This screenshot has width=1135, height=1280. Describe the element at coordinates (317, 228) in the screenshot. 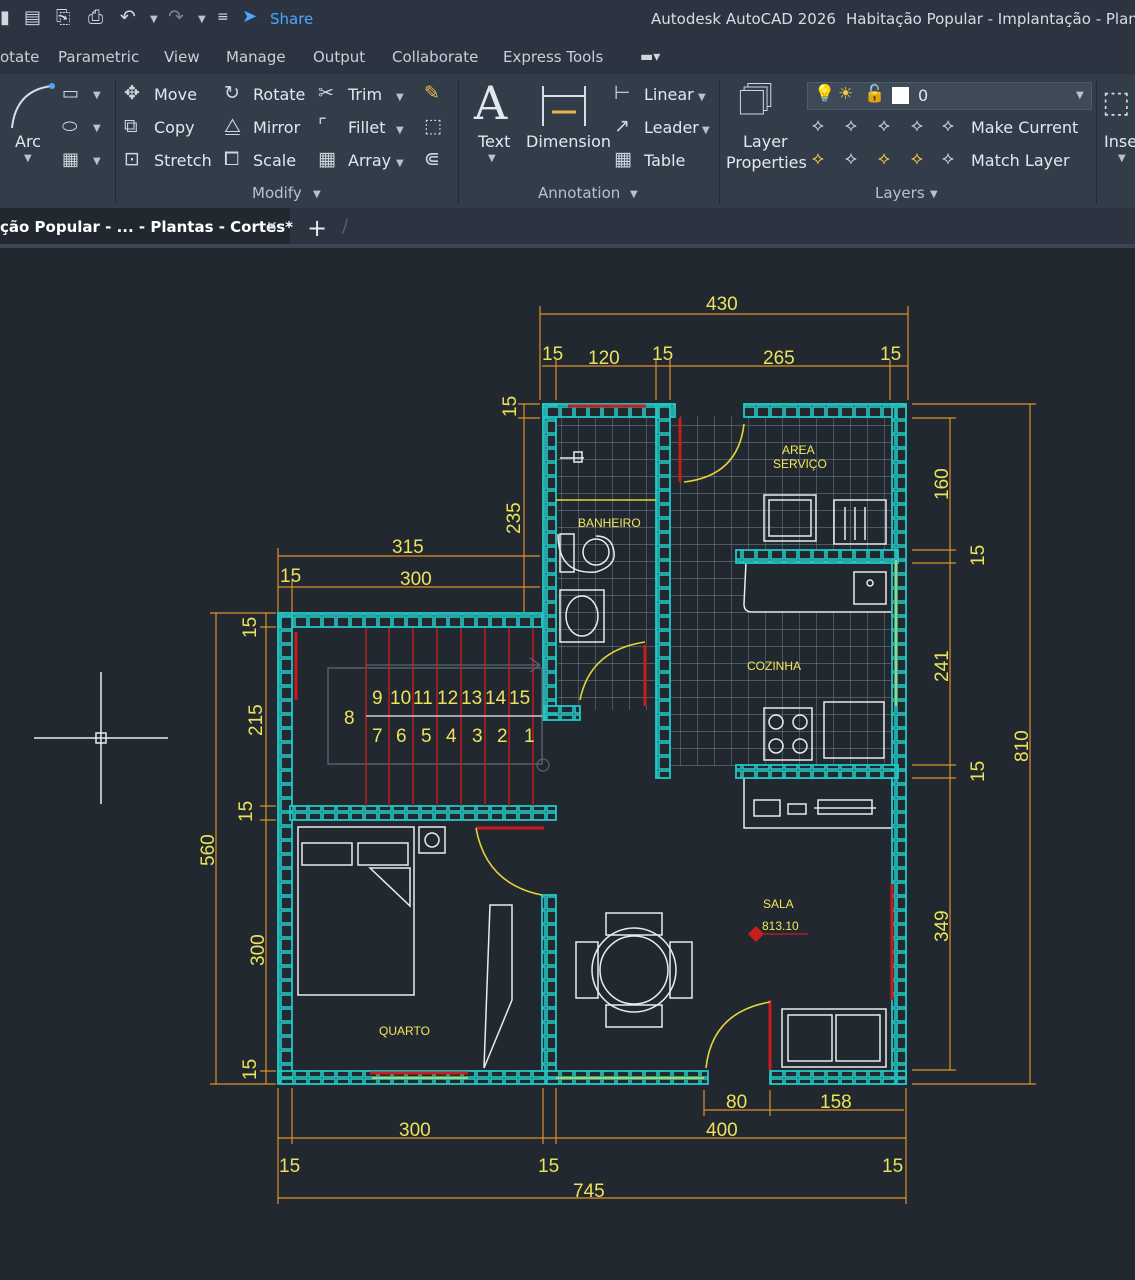

I see `new-tab-icon: +` at that location.